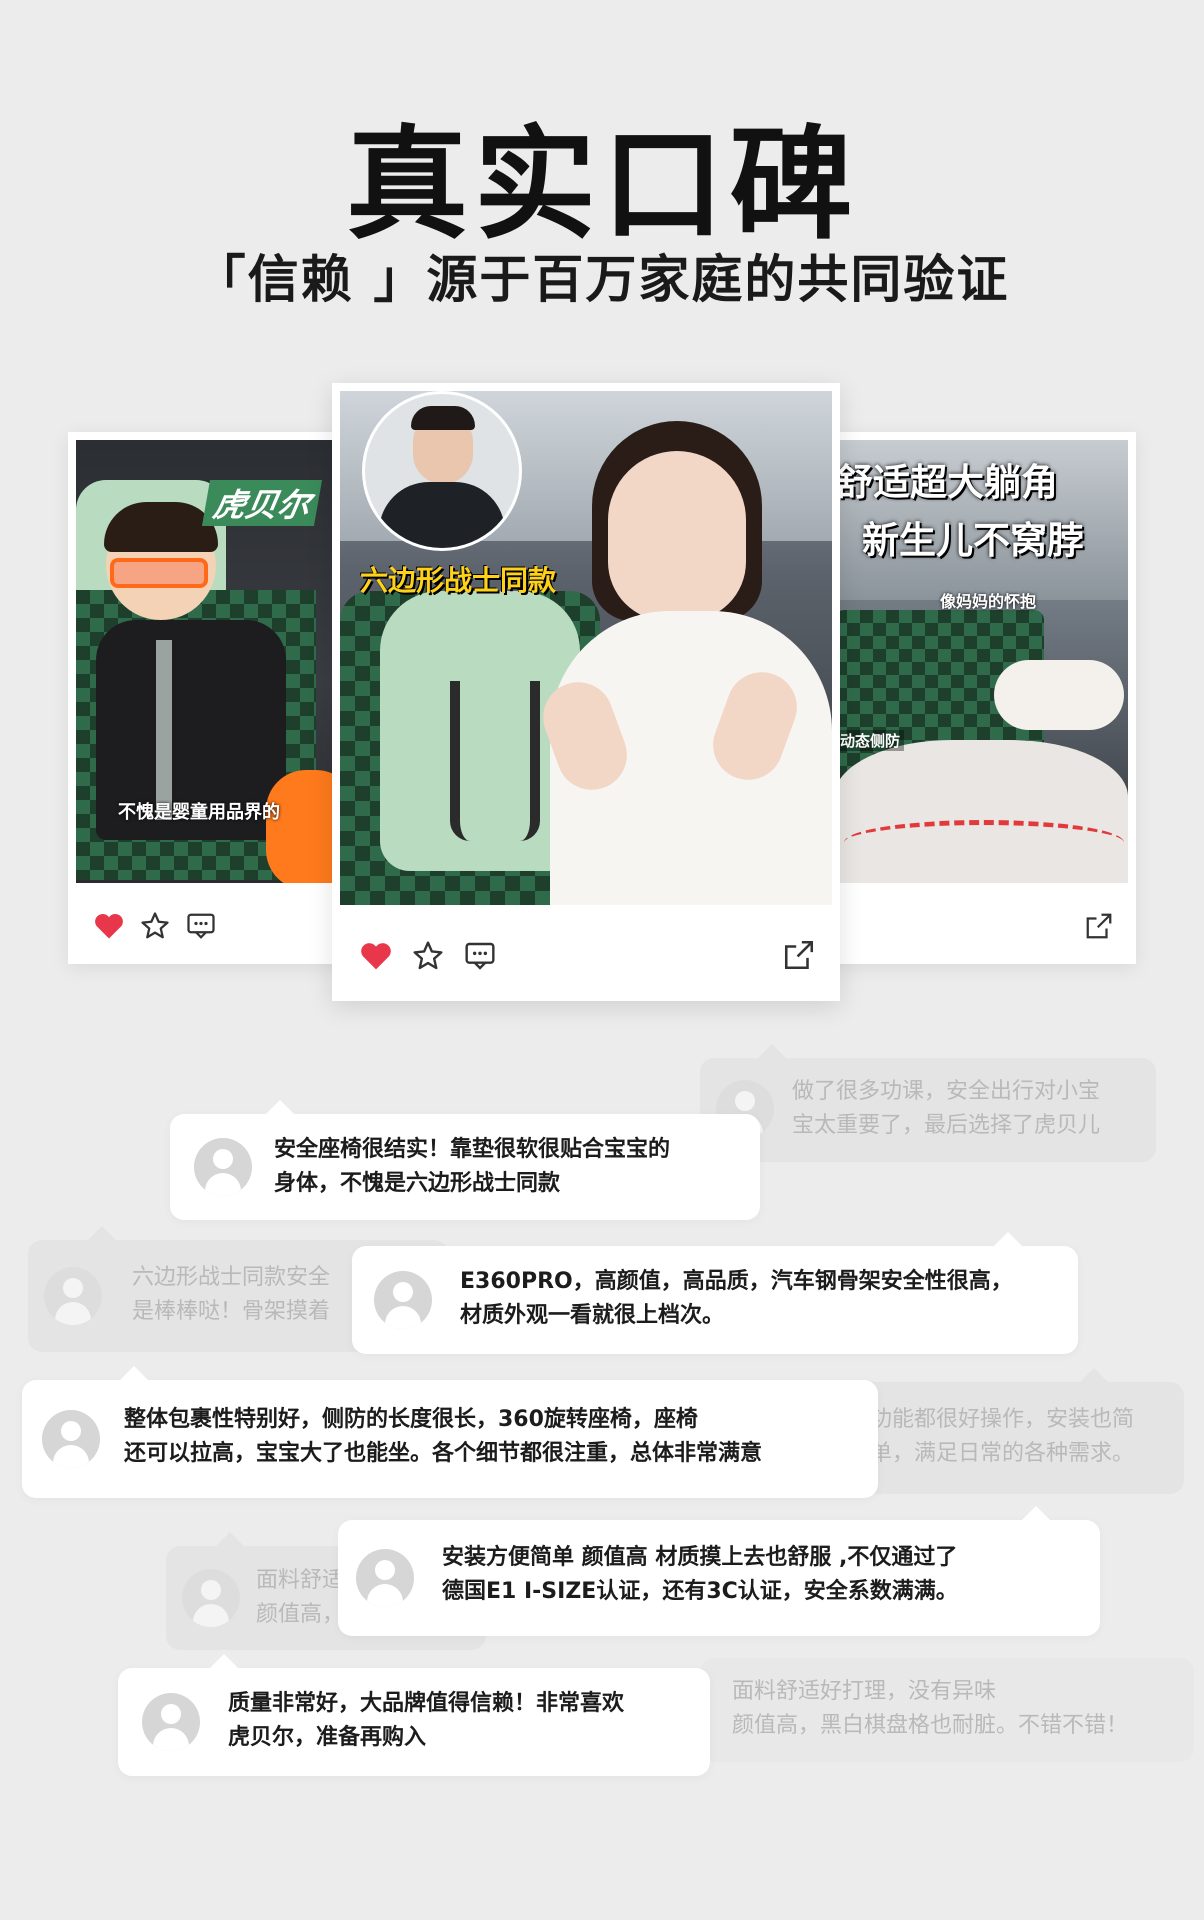 Image resolution: width=1204 pixels, height=1920 pixels. I want to click on child-hair, so click(161, 527).